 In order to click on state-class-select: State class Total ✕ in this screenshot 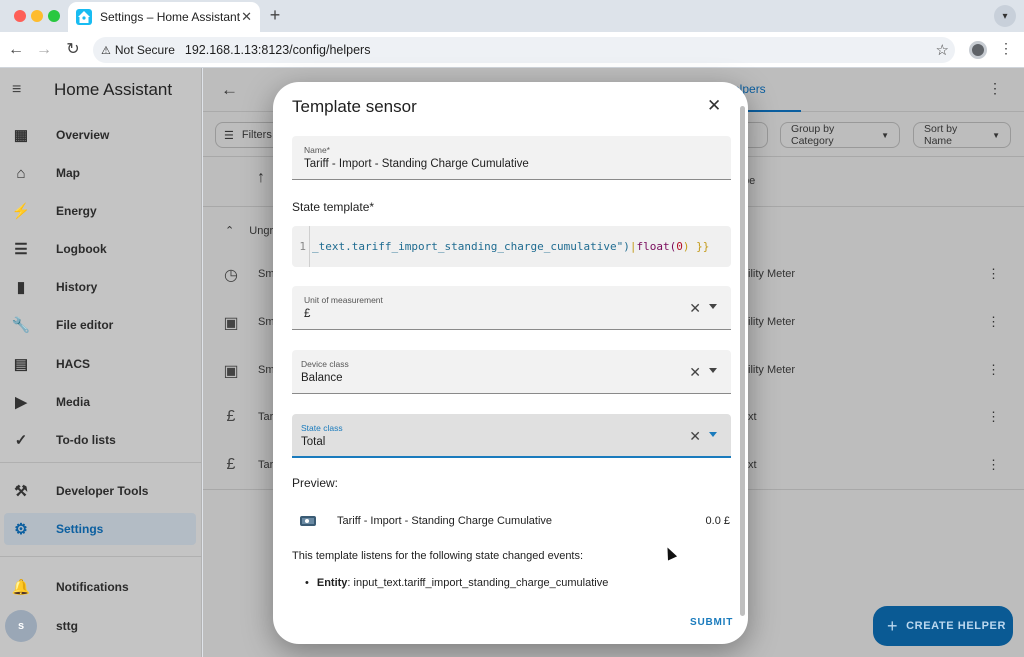, I will do `click(511, 436)`.